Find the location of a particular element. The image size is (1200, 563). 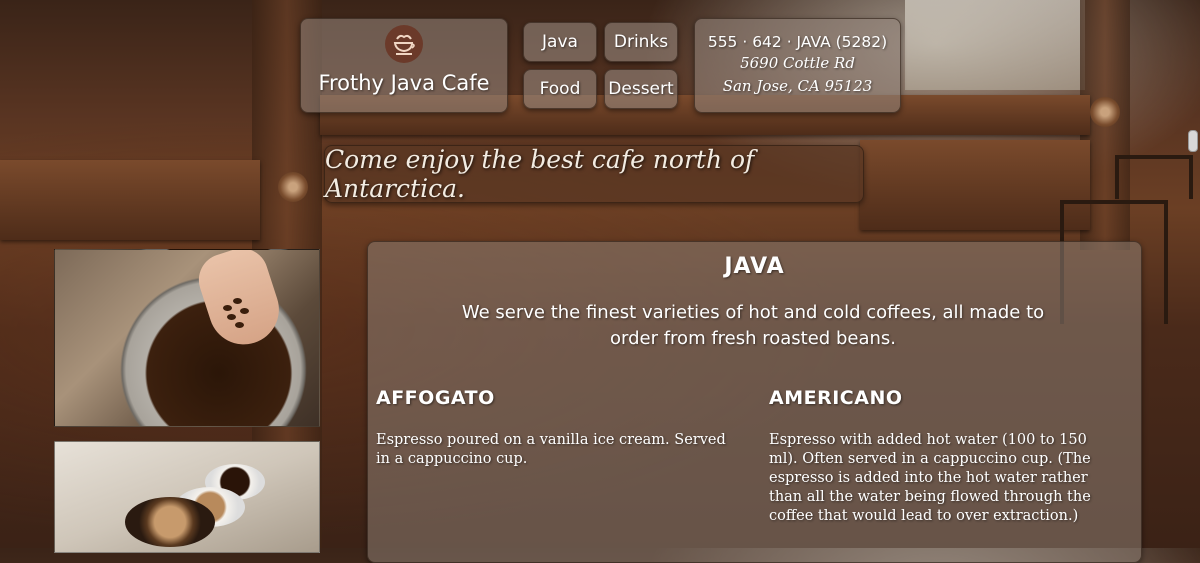

background-window is located at coordinates (995, 45).